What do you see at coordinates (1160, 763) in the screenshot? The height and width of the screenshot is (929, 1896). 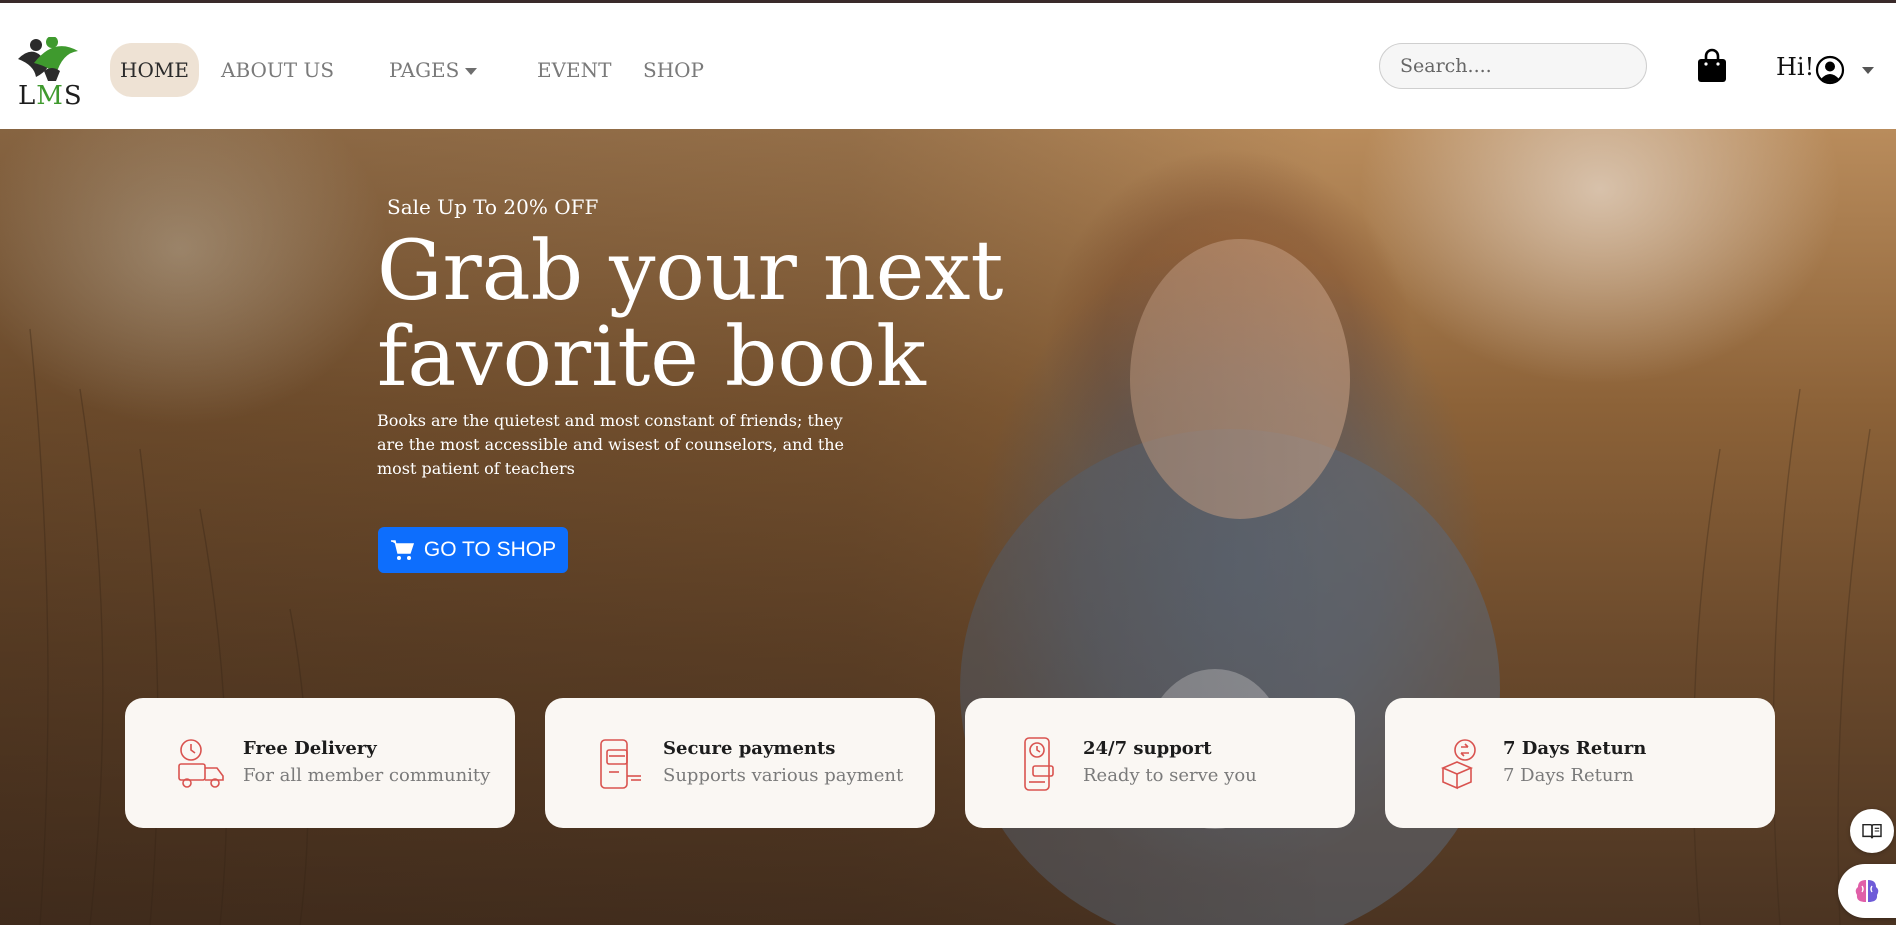 I see `feature-card-support: 24/7 support Ready to serve you` at bounding box center [1160, 763].